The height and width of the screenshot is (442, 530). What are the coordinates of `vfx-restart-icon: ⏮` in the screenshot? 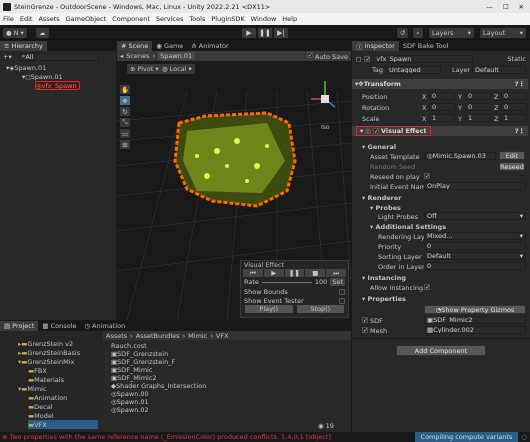 It's located at (253, 273).